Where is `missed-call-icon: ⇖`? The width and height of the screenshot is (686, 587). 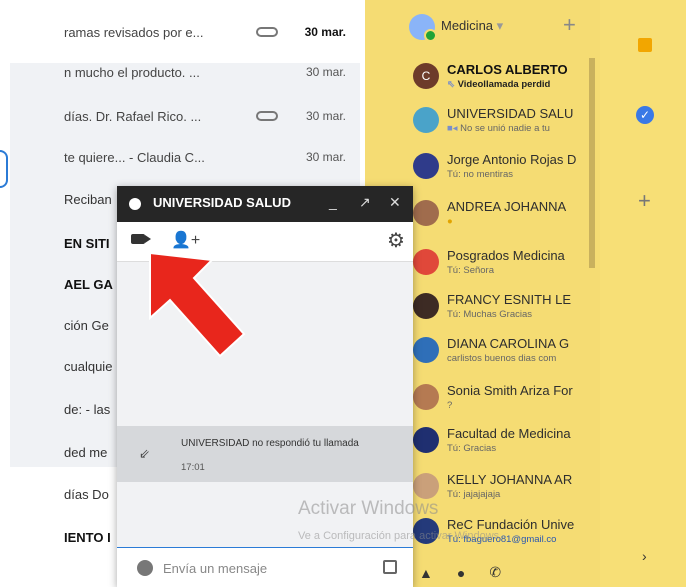 missed-call-icon: ⇖ is located at coordinates (452, 84).